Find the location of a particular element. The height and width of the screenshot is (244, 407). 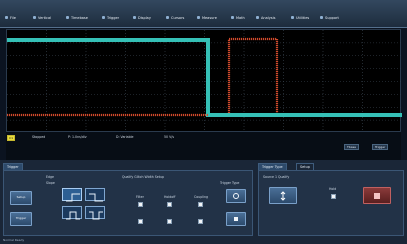

setup-button: Setup is located at coordinates (21, 198).